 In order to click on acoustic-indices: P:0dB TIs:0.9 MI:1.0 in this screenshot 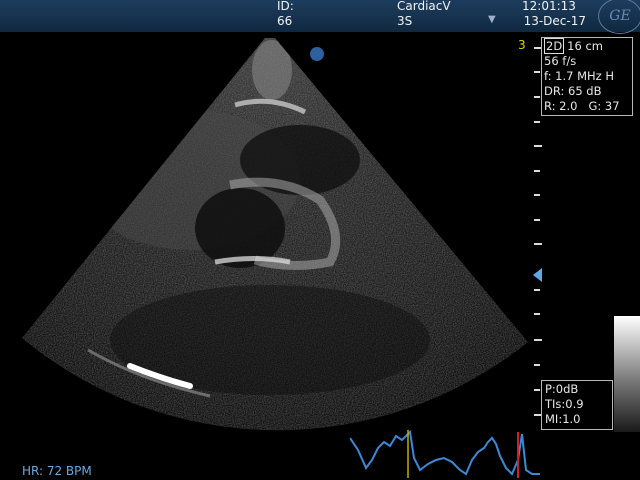, I will do `click(577, 405)`.